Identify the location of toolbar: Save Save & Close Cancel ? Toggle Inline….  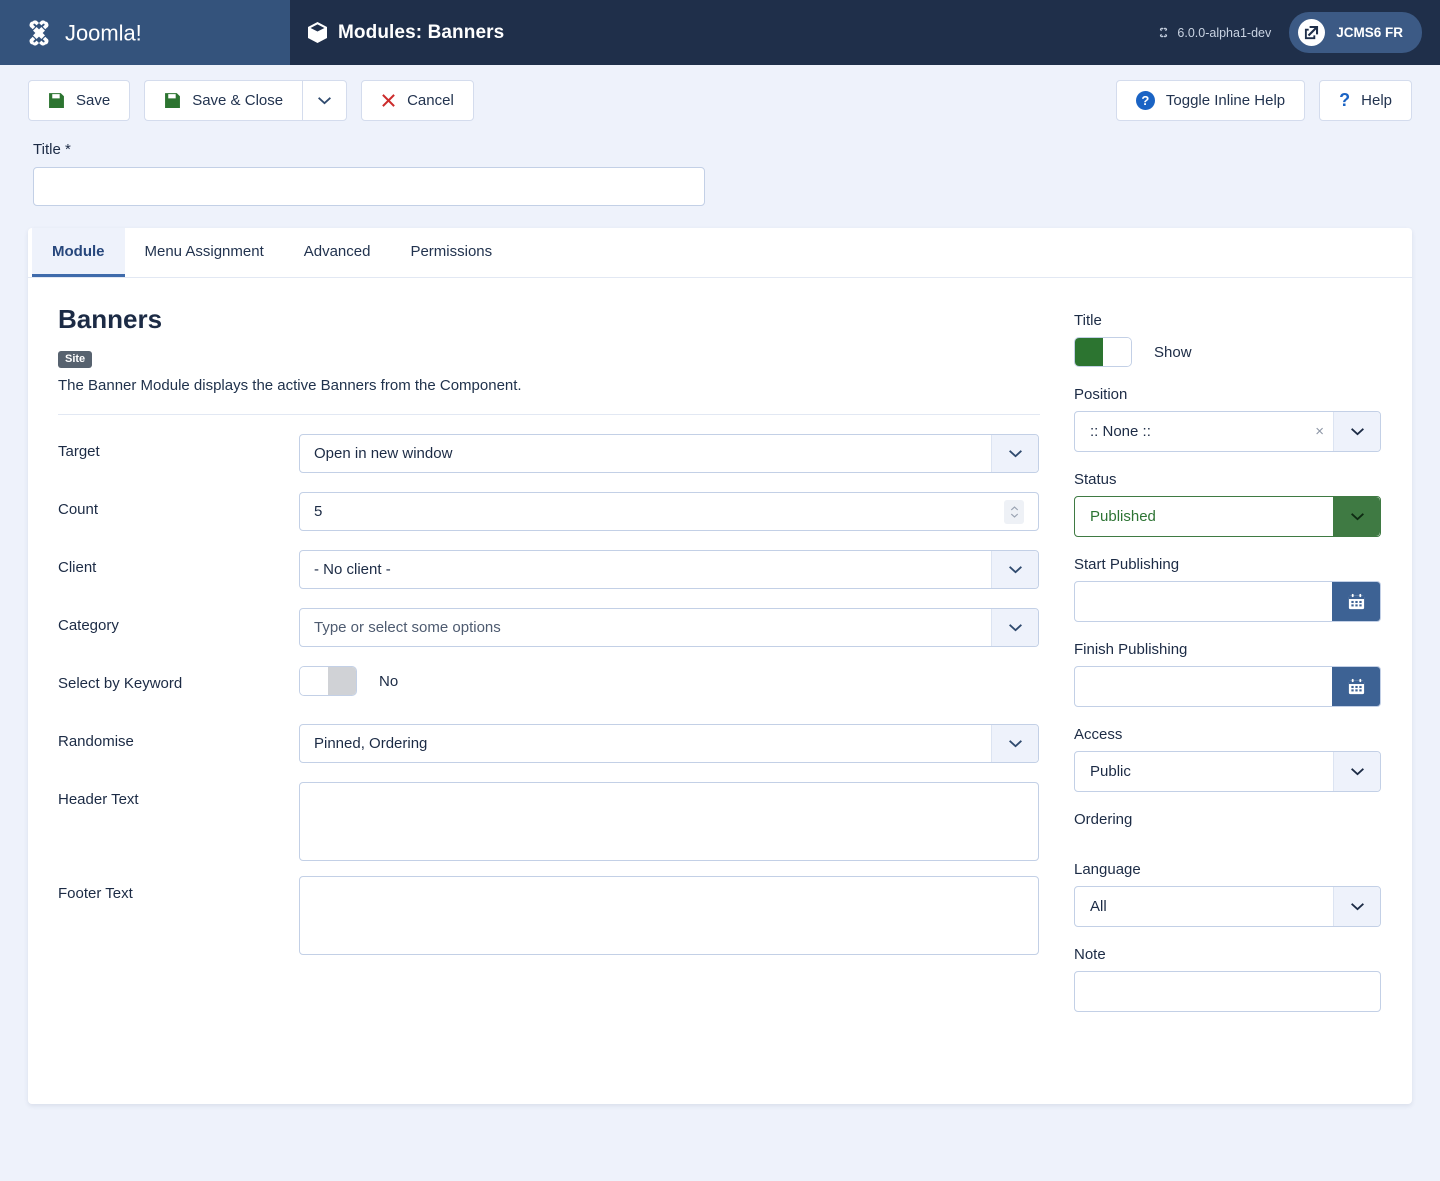
(720, 100).